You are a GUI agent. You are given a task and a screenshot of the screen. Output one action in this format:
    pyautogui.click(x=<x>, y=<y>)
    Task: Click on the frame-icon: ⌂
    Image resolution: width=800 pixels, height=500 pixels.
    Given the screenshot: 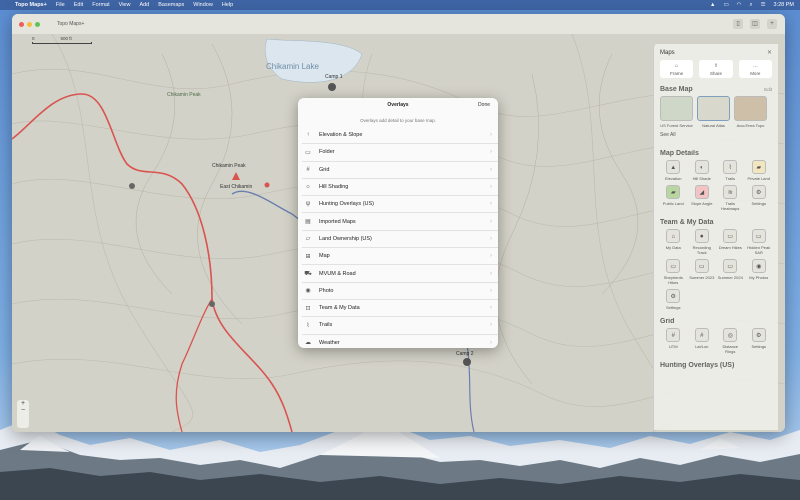 What is the action you would take?
    pyautogui.click(x=677, y=66)
    